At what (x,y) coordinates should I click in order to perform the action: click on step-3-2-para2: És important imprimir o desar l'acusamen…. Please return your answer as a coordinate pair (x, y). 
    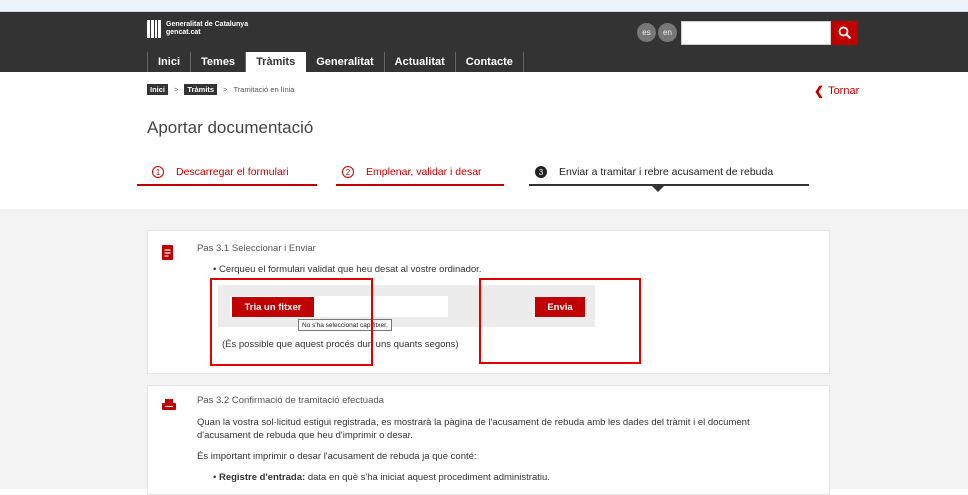
    Looking at the image, I should click on (337, 456).